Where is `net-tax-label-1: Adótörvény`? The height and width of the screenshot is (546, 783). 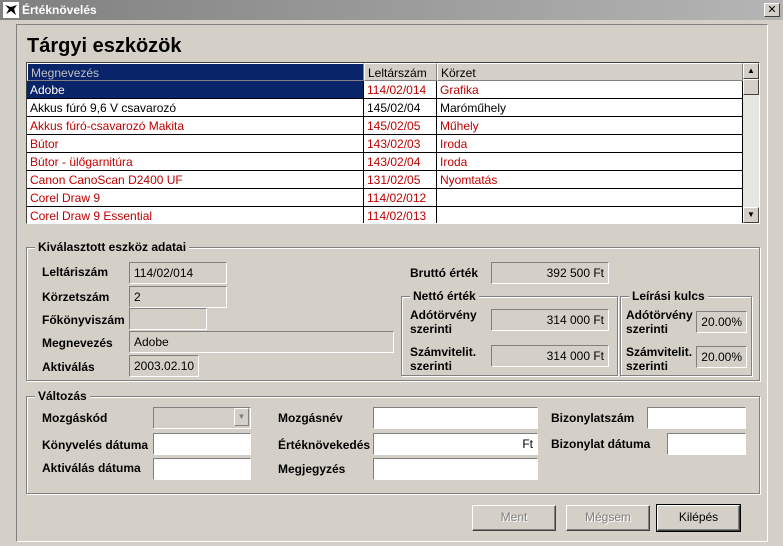
net-tax-label-1: Adótörvény is located at coordinates (443, 315).